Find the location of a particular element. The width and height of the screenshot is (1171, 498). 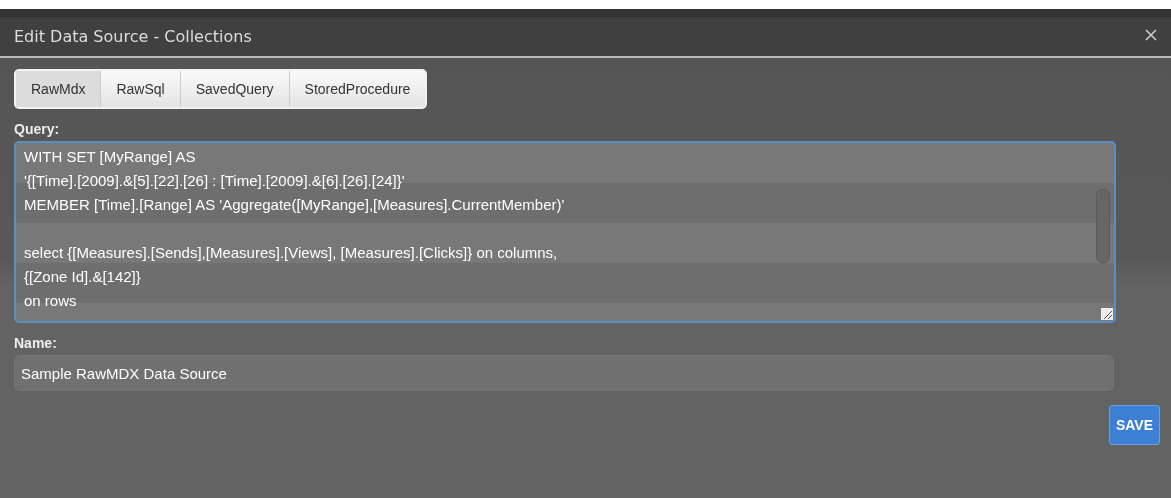

name-field: Sample RawMDX Data Source is located at coordinates (564, 373).